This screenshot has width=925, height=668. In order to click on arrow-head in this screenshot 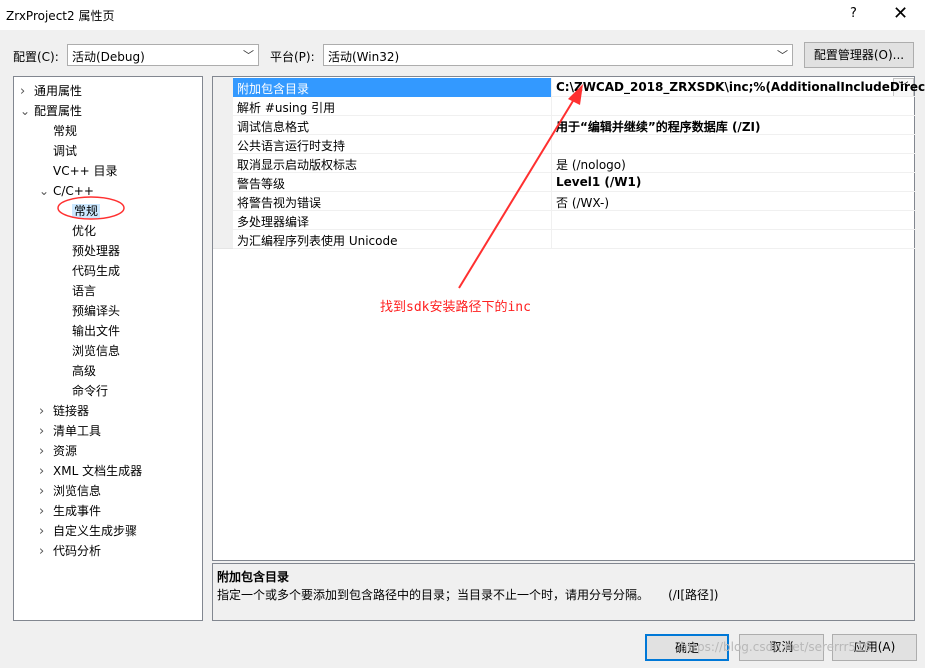, I will do `click(575, 94)`.